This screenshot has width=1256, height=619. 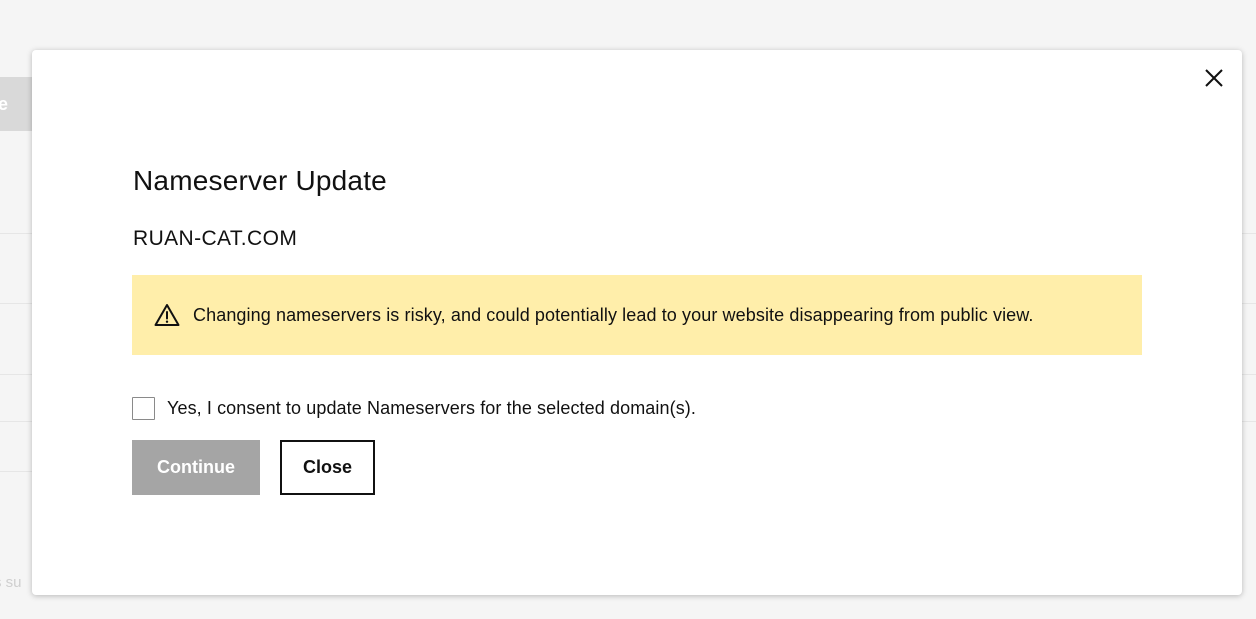 I want to click on continue-button: Continue, so click(x=196, y=467).